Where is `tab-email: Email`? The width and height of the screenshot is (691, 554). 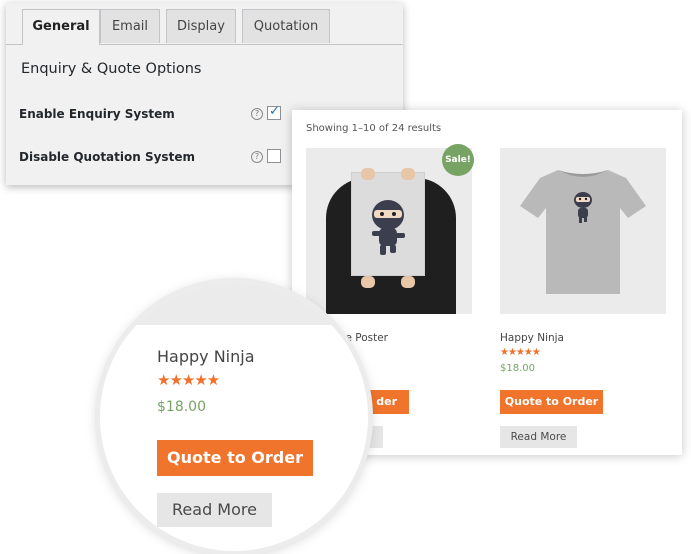
tab-email: Email is located at coordinates (130, 26).